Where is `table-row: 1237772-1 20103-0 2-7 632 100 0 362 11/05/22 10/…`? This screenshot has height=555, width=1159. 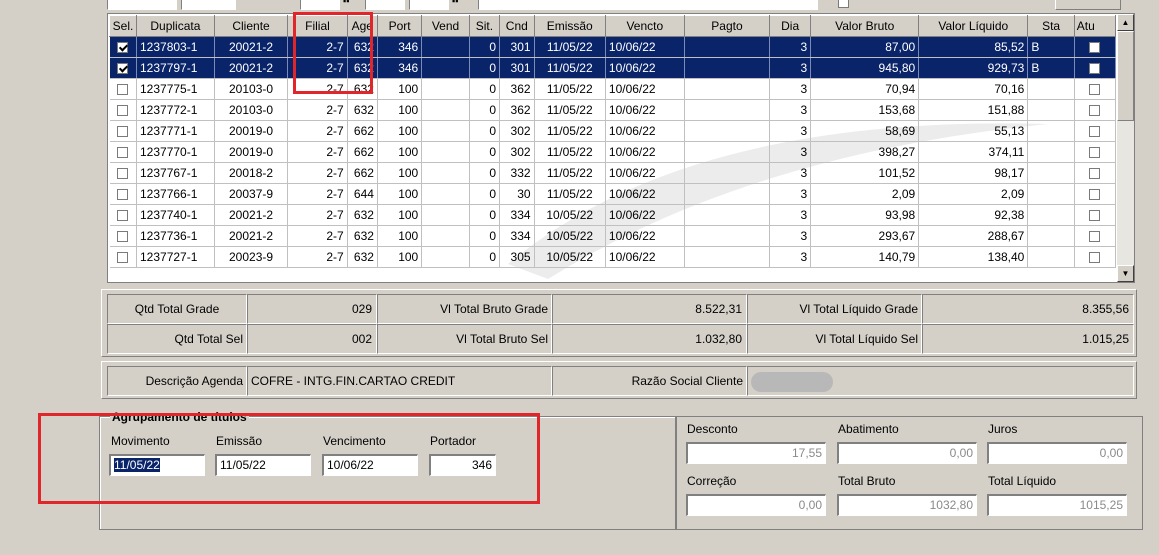 table-row: 1237772-1 20103-0 2-7 632 100 0 362 11/05/22 10/… is located at coordinates (613, 110).